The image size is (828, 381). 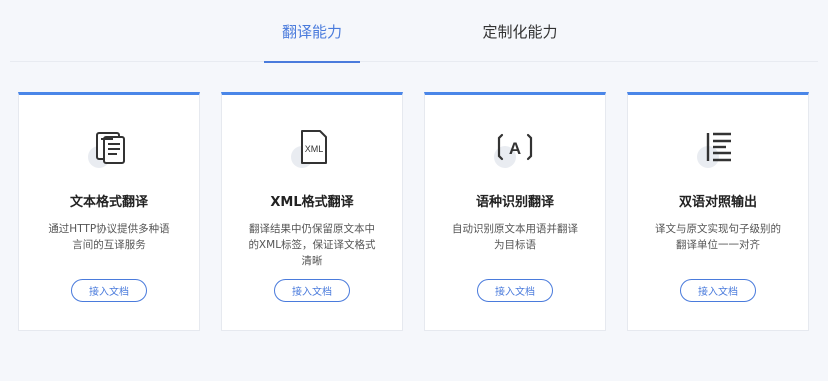 I want to click on card-description: 通过HTTP协议提供多种语 言间的互译服务, so click(x=109, y=237).